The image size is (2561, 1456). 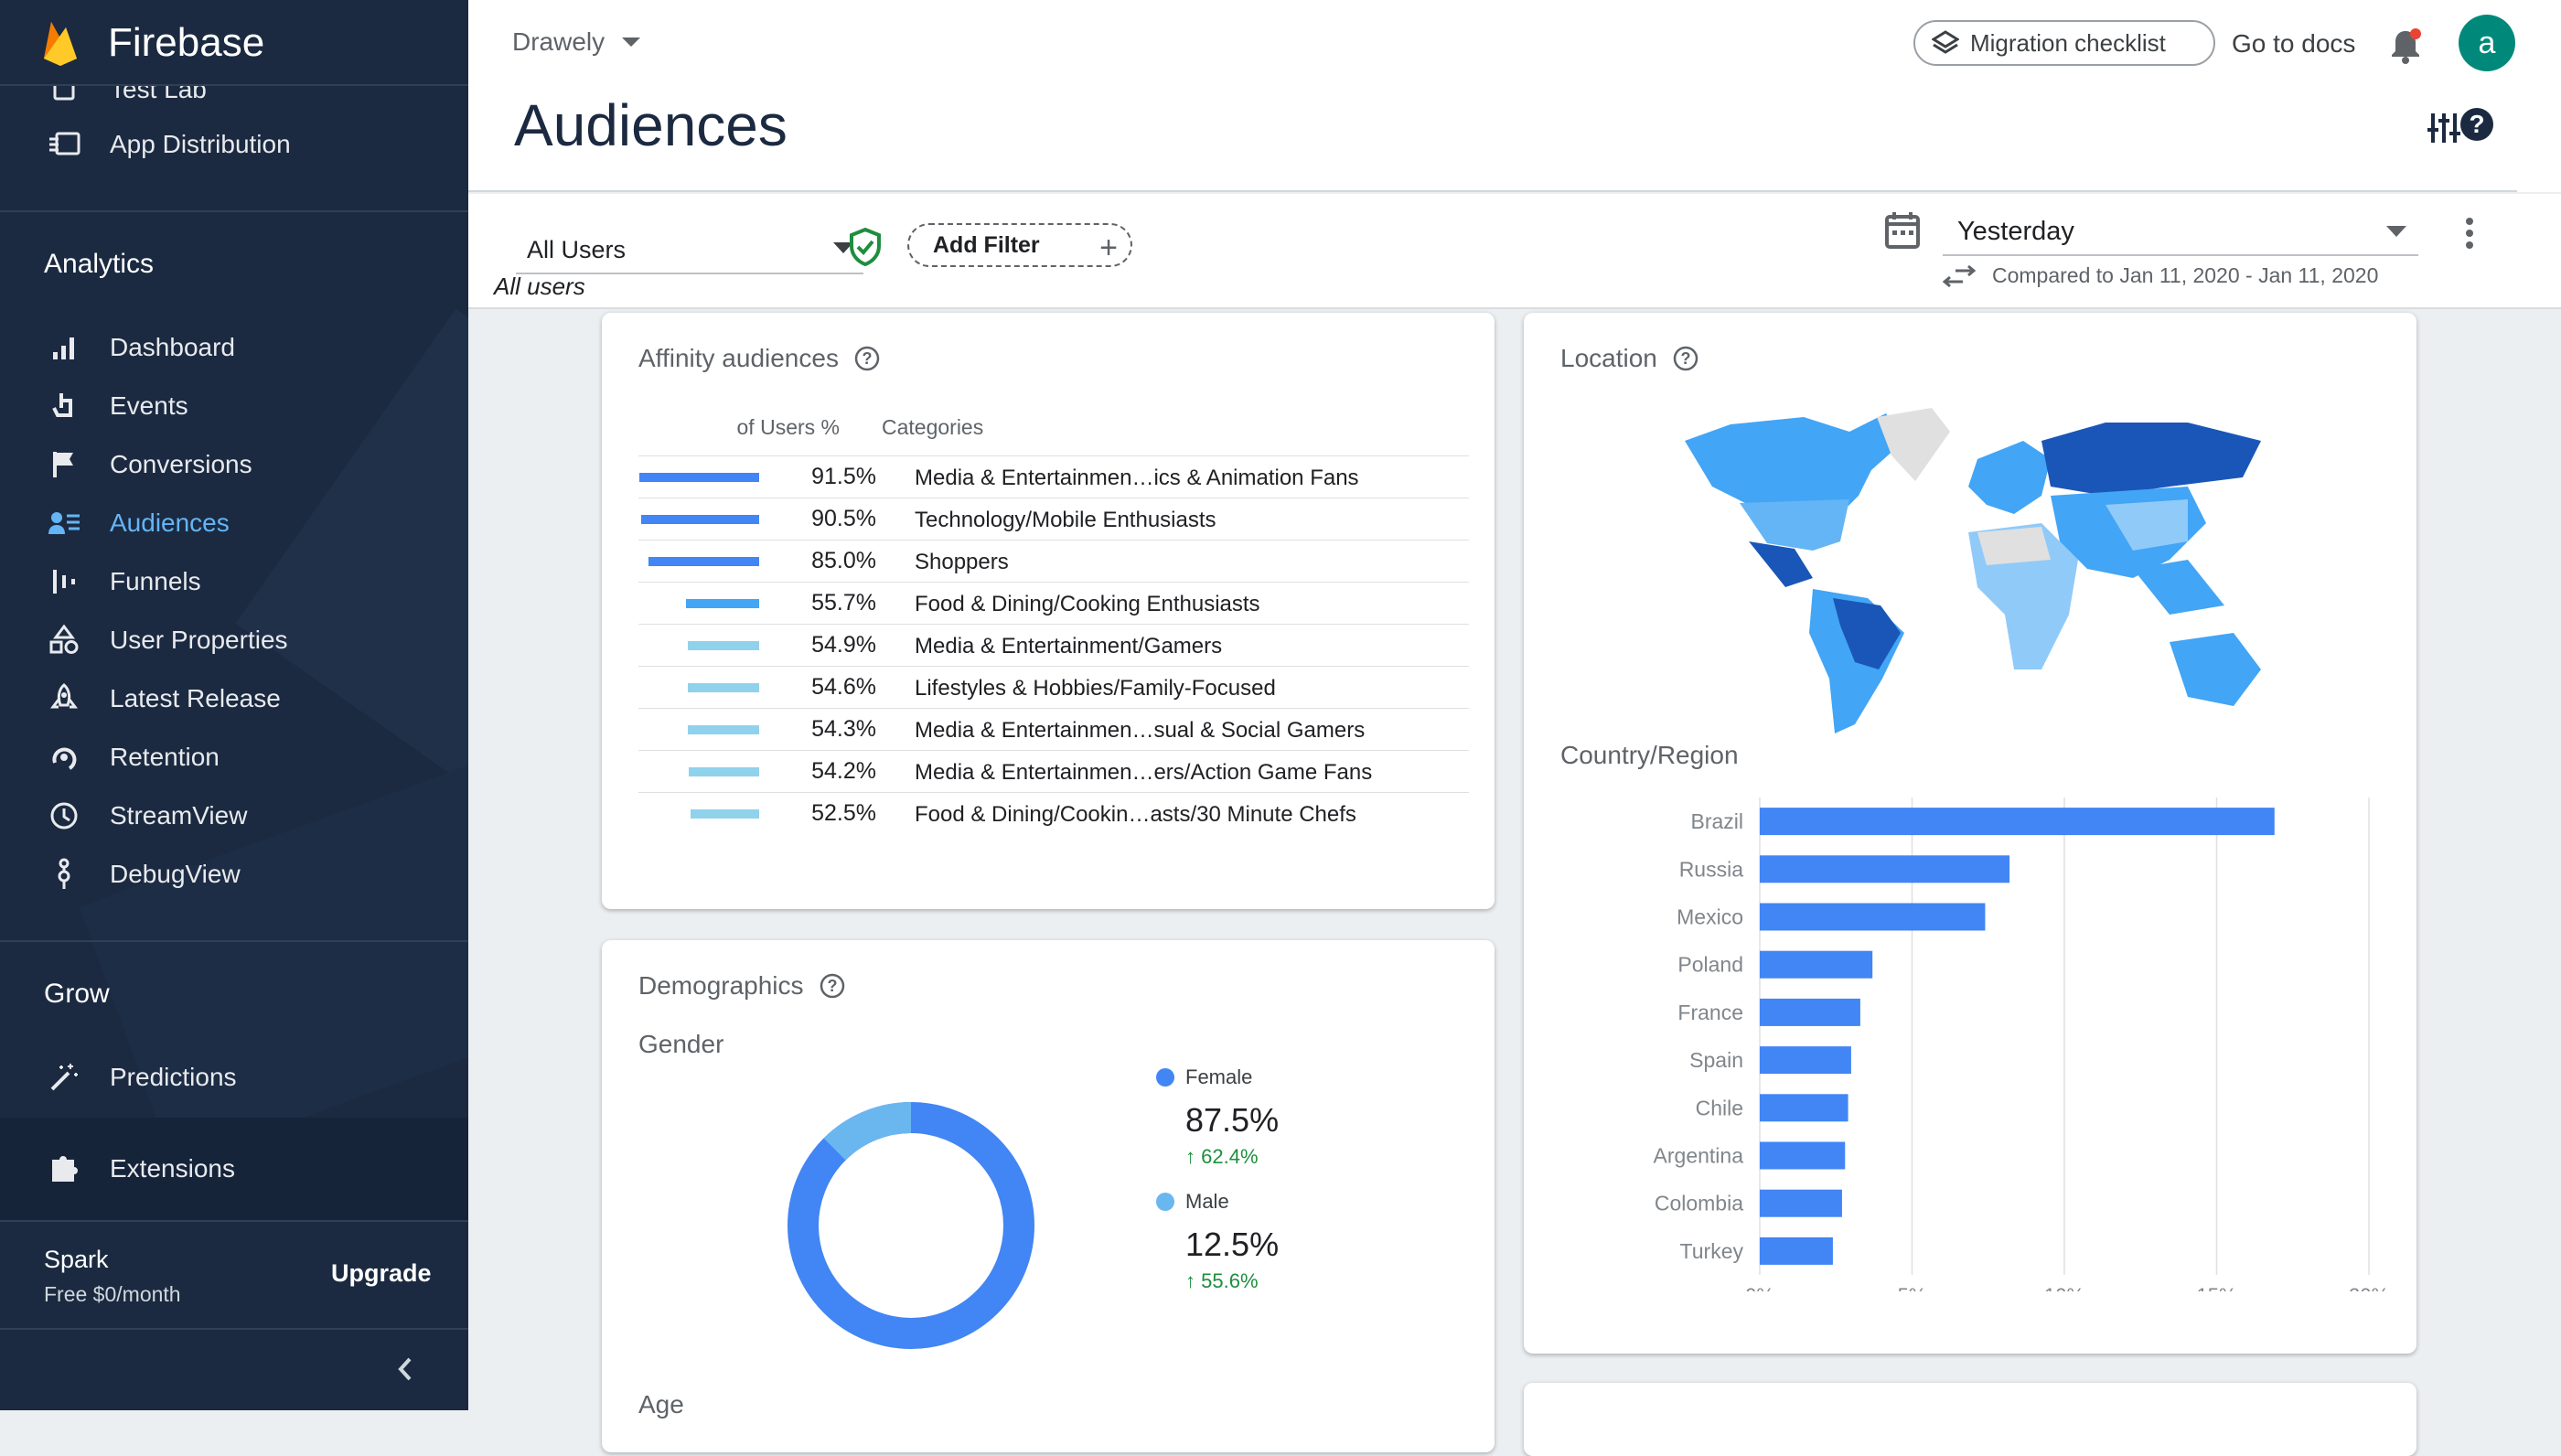 I want to click on audiences-icon, so click(x=64, y=523).